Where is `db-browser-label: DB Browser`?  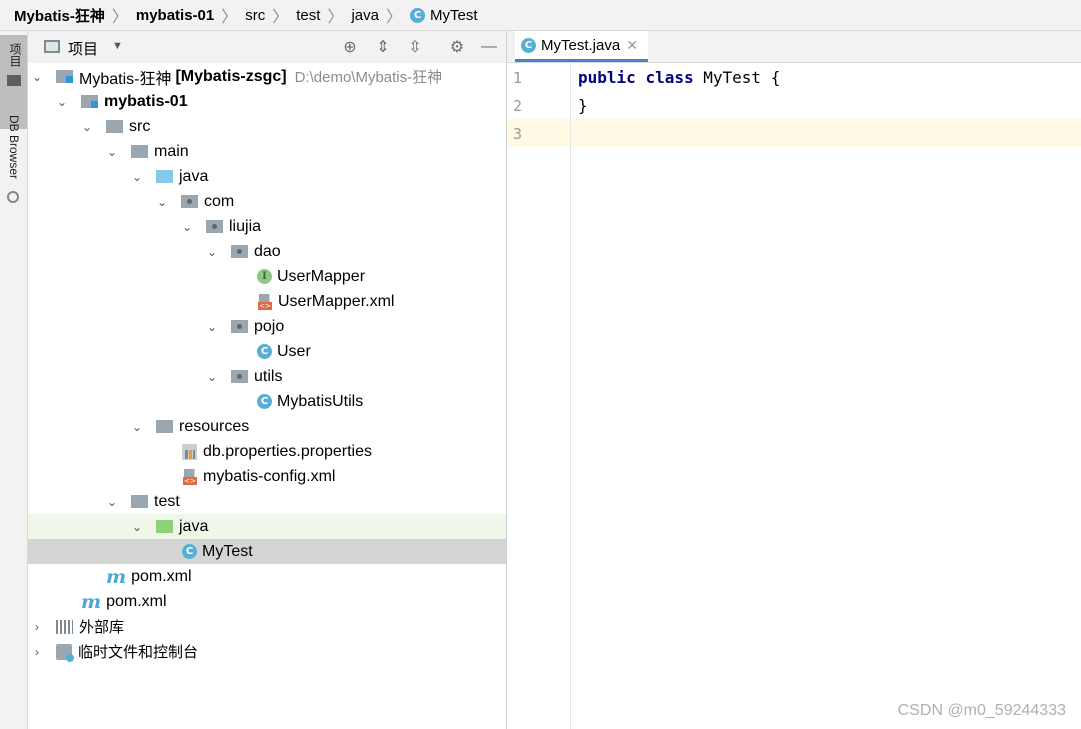
db-browser-label: DB Browser is located at coordinates (14, 147).